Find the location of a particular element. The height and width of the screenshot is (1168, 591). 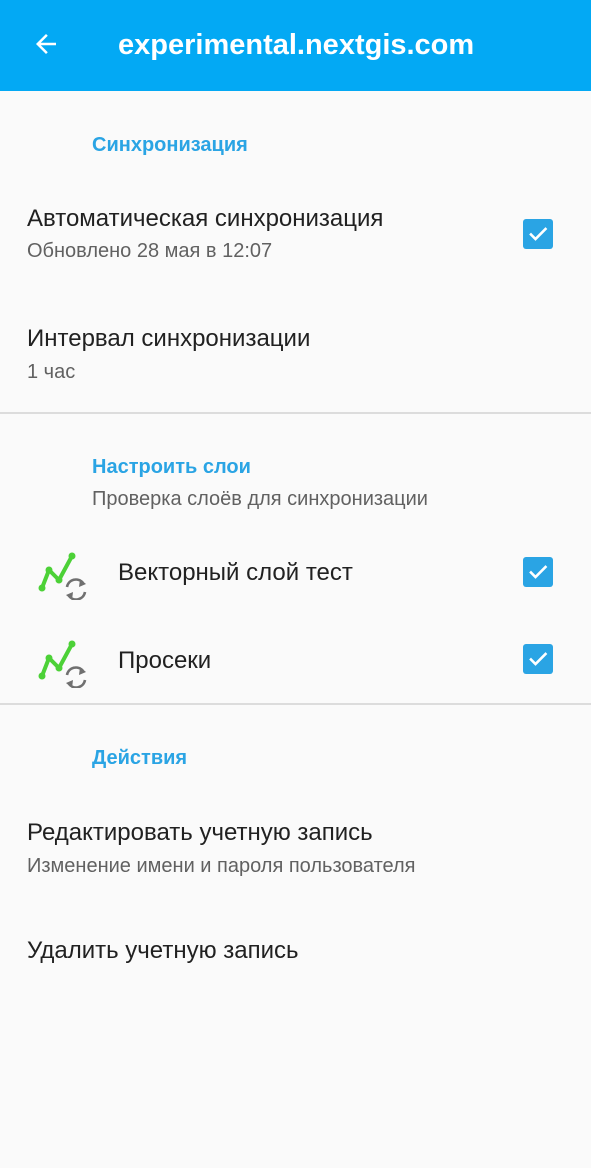

app-bar: experimental.nextgis.com is located at coordinates (295, 45).